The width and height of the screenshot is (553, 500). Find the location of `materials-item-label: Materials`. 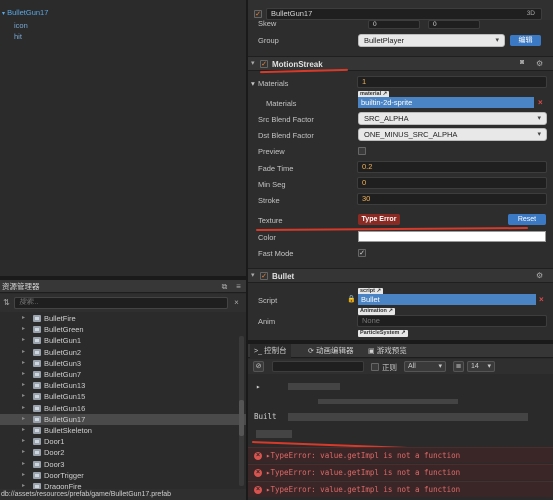

materials-item-label: Materials is located at coordinates (281, 103).